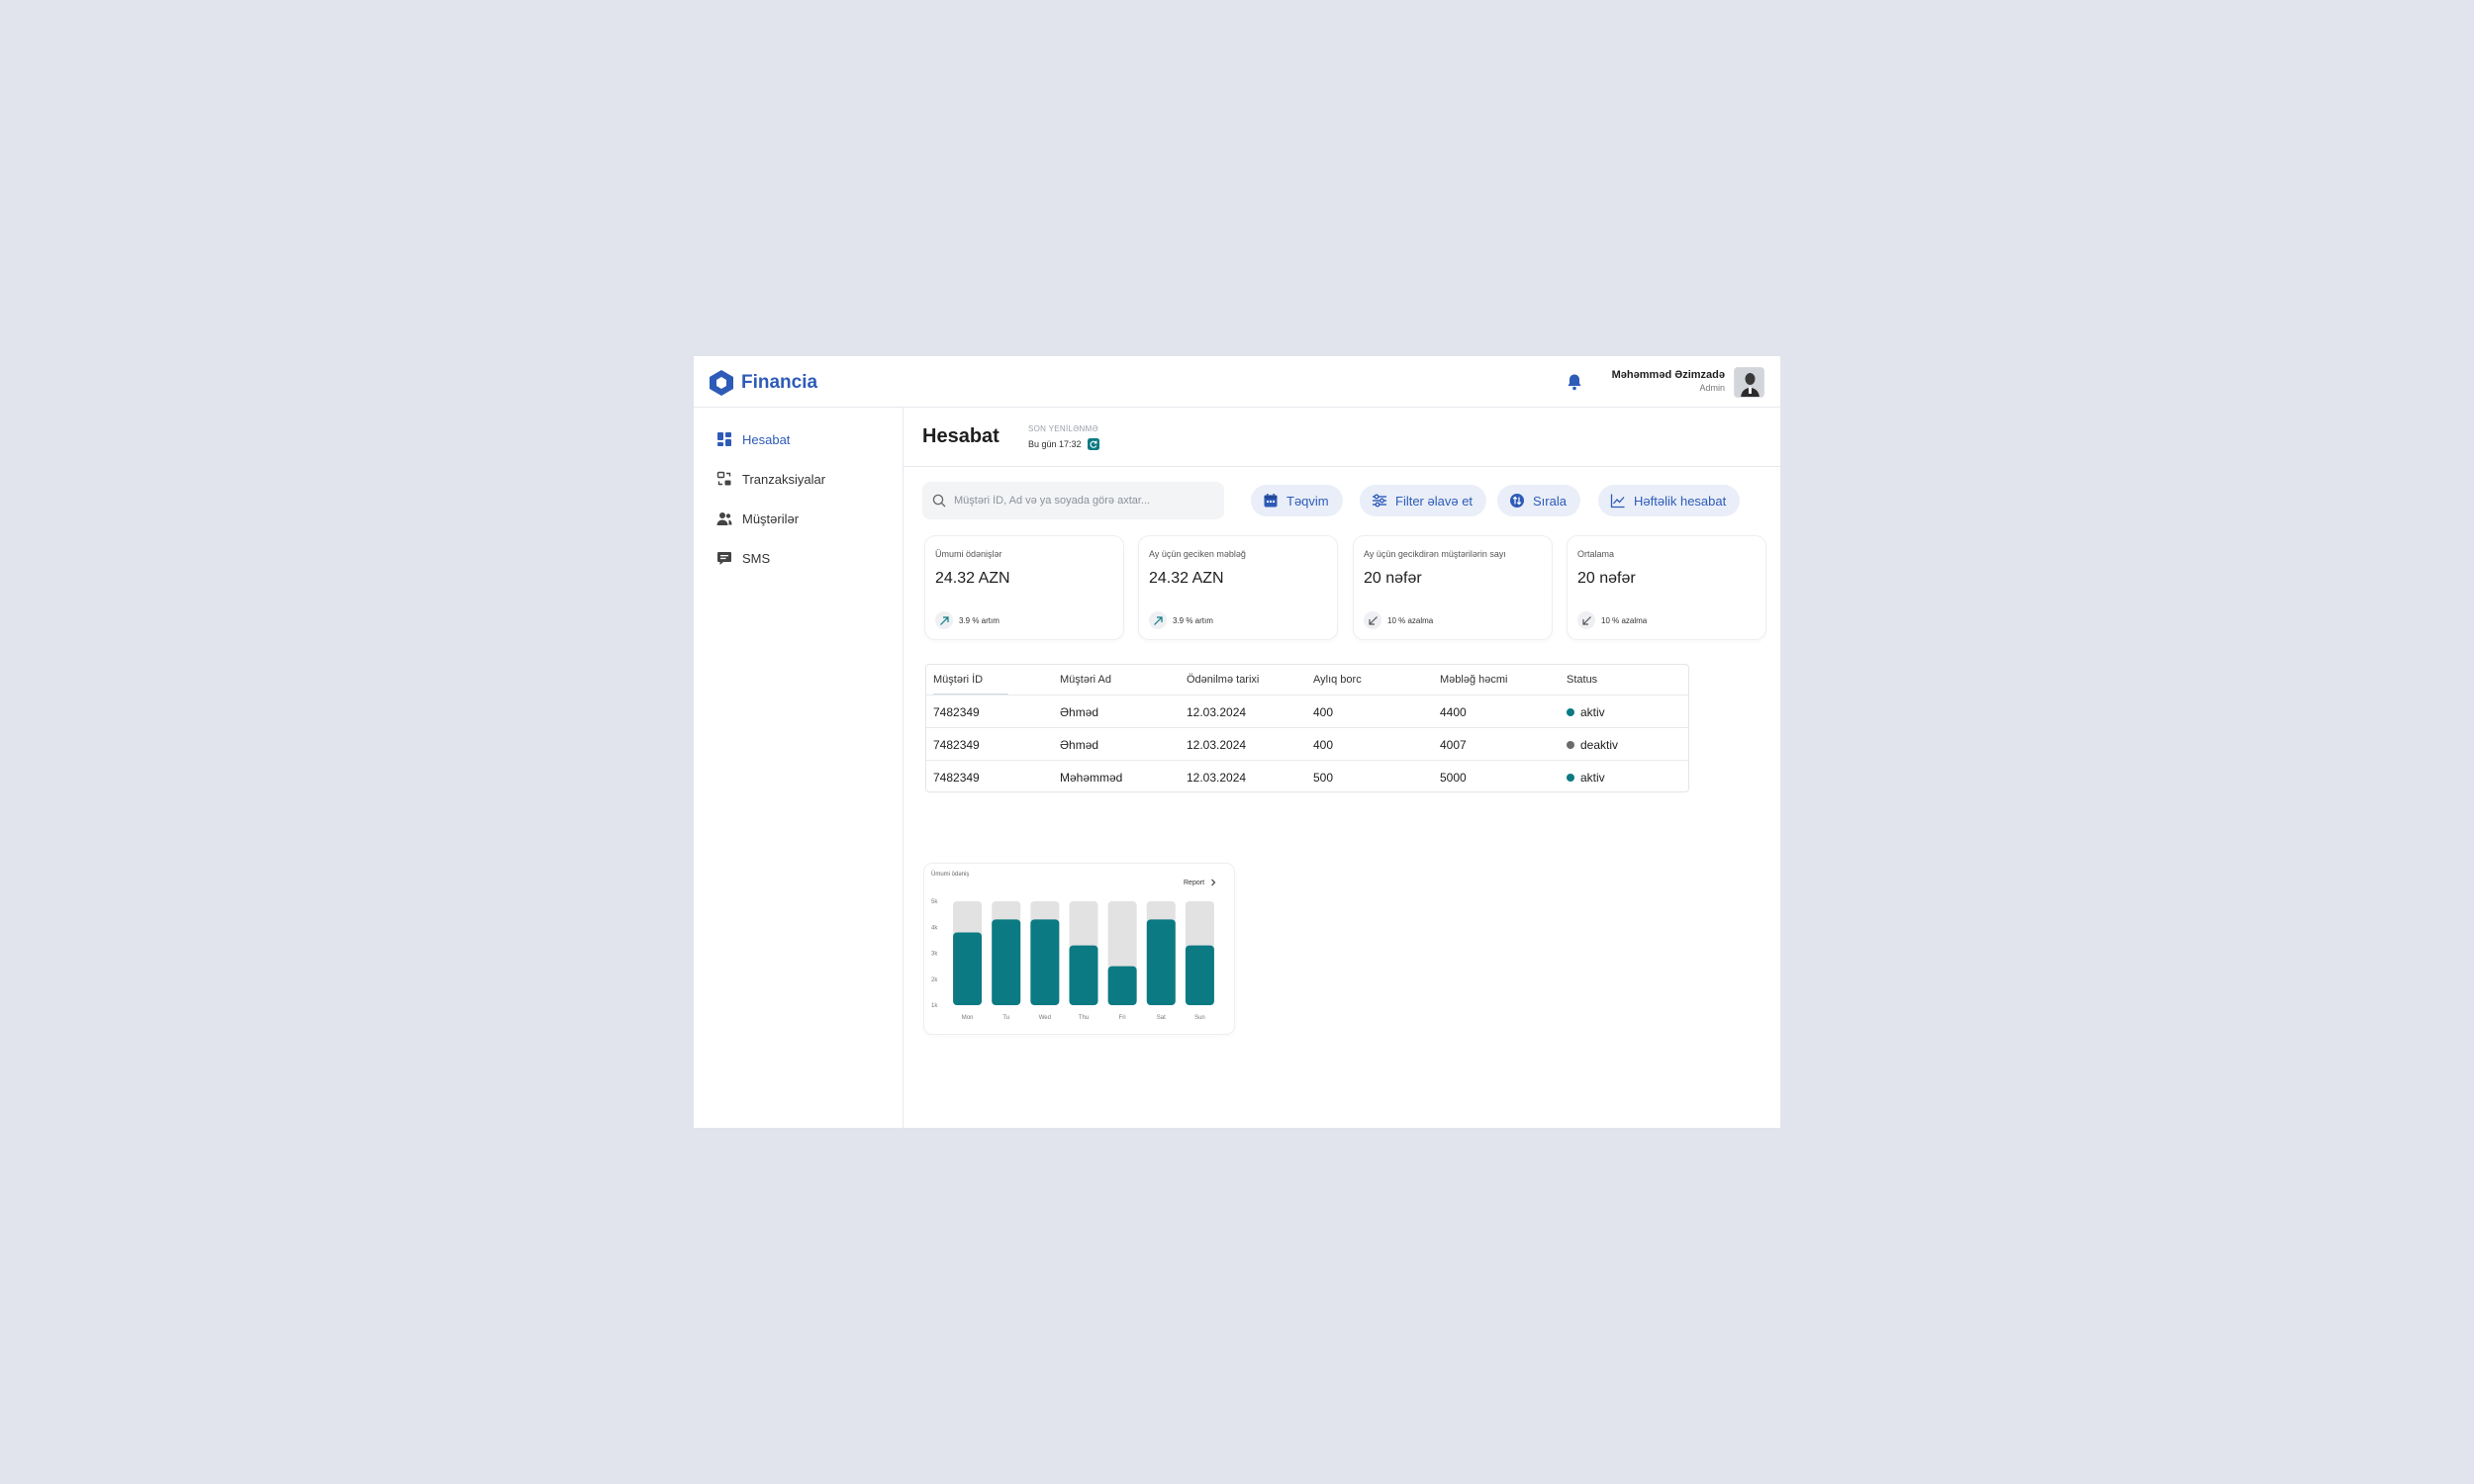 This screenshot has width=2474, height=1484. Describe the element at coordinates (935, 902) in the screenshot. I see `y-tick-label: 5k` at that location.